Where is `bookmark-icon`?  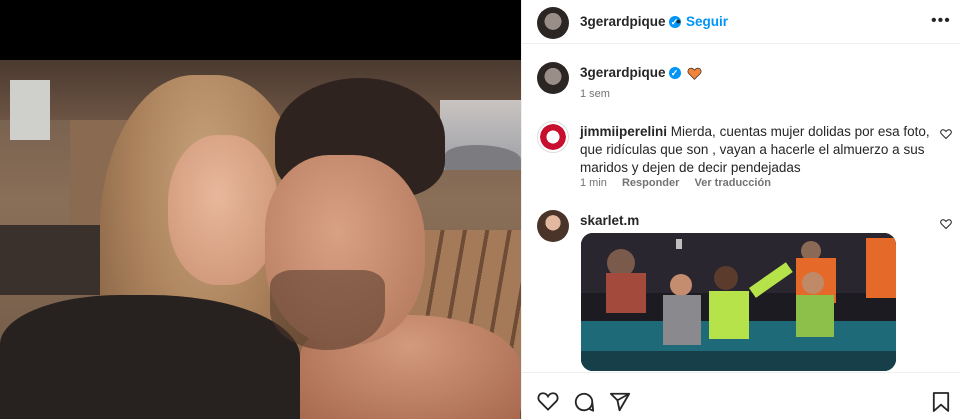 bookmark-icon is located at coordinates (941, 402).